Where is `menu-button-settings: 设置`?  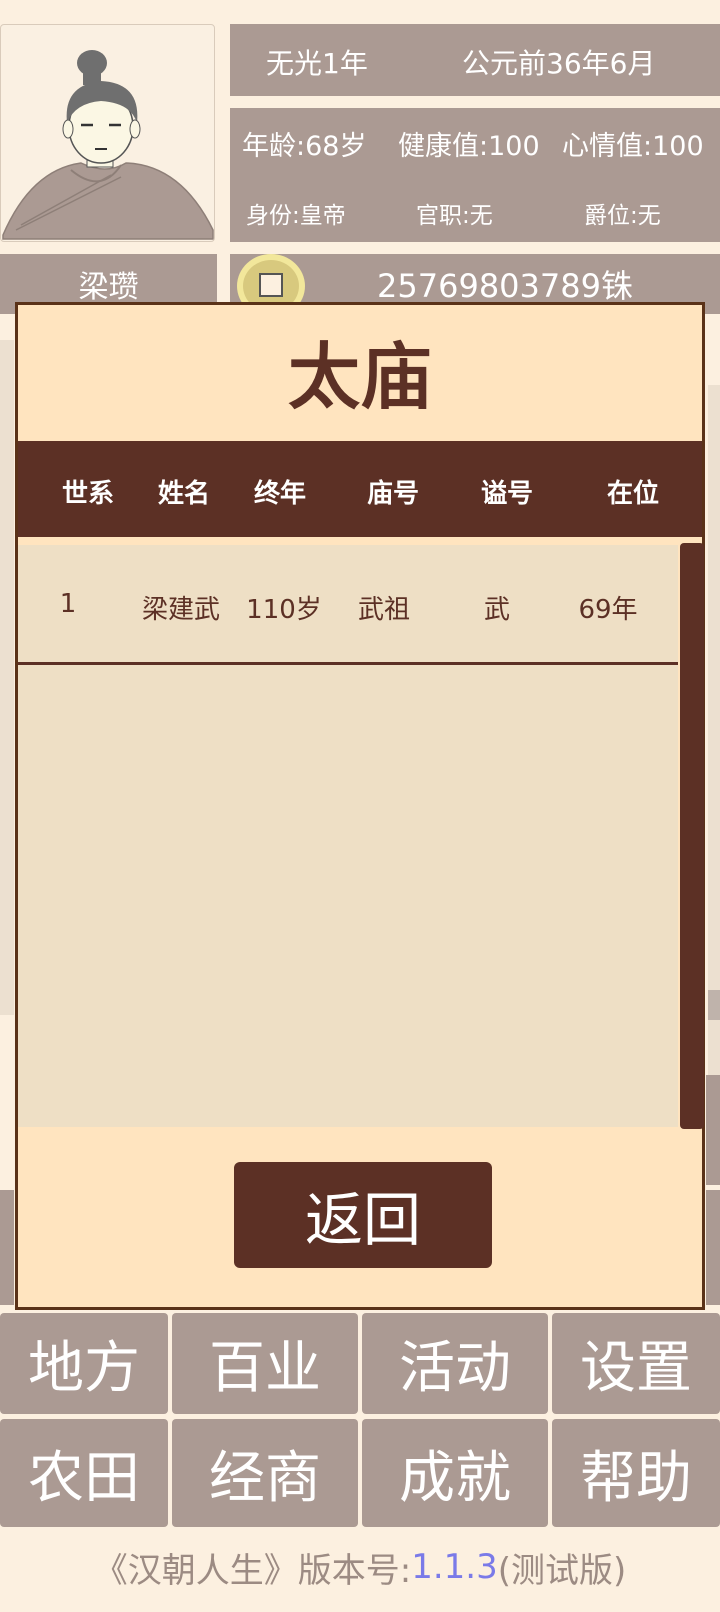
menu-button-settings: 设置 is located at coordinates (636, 1363).